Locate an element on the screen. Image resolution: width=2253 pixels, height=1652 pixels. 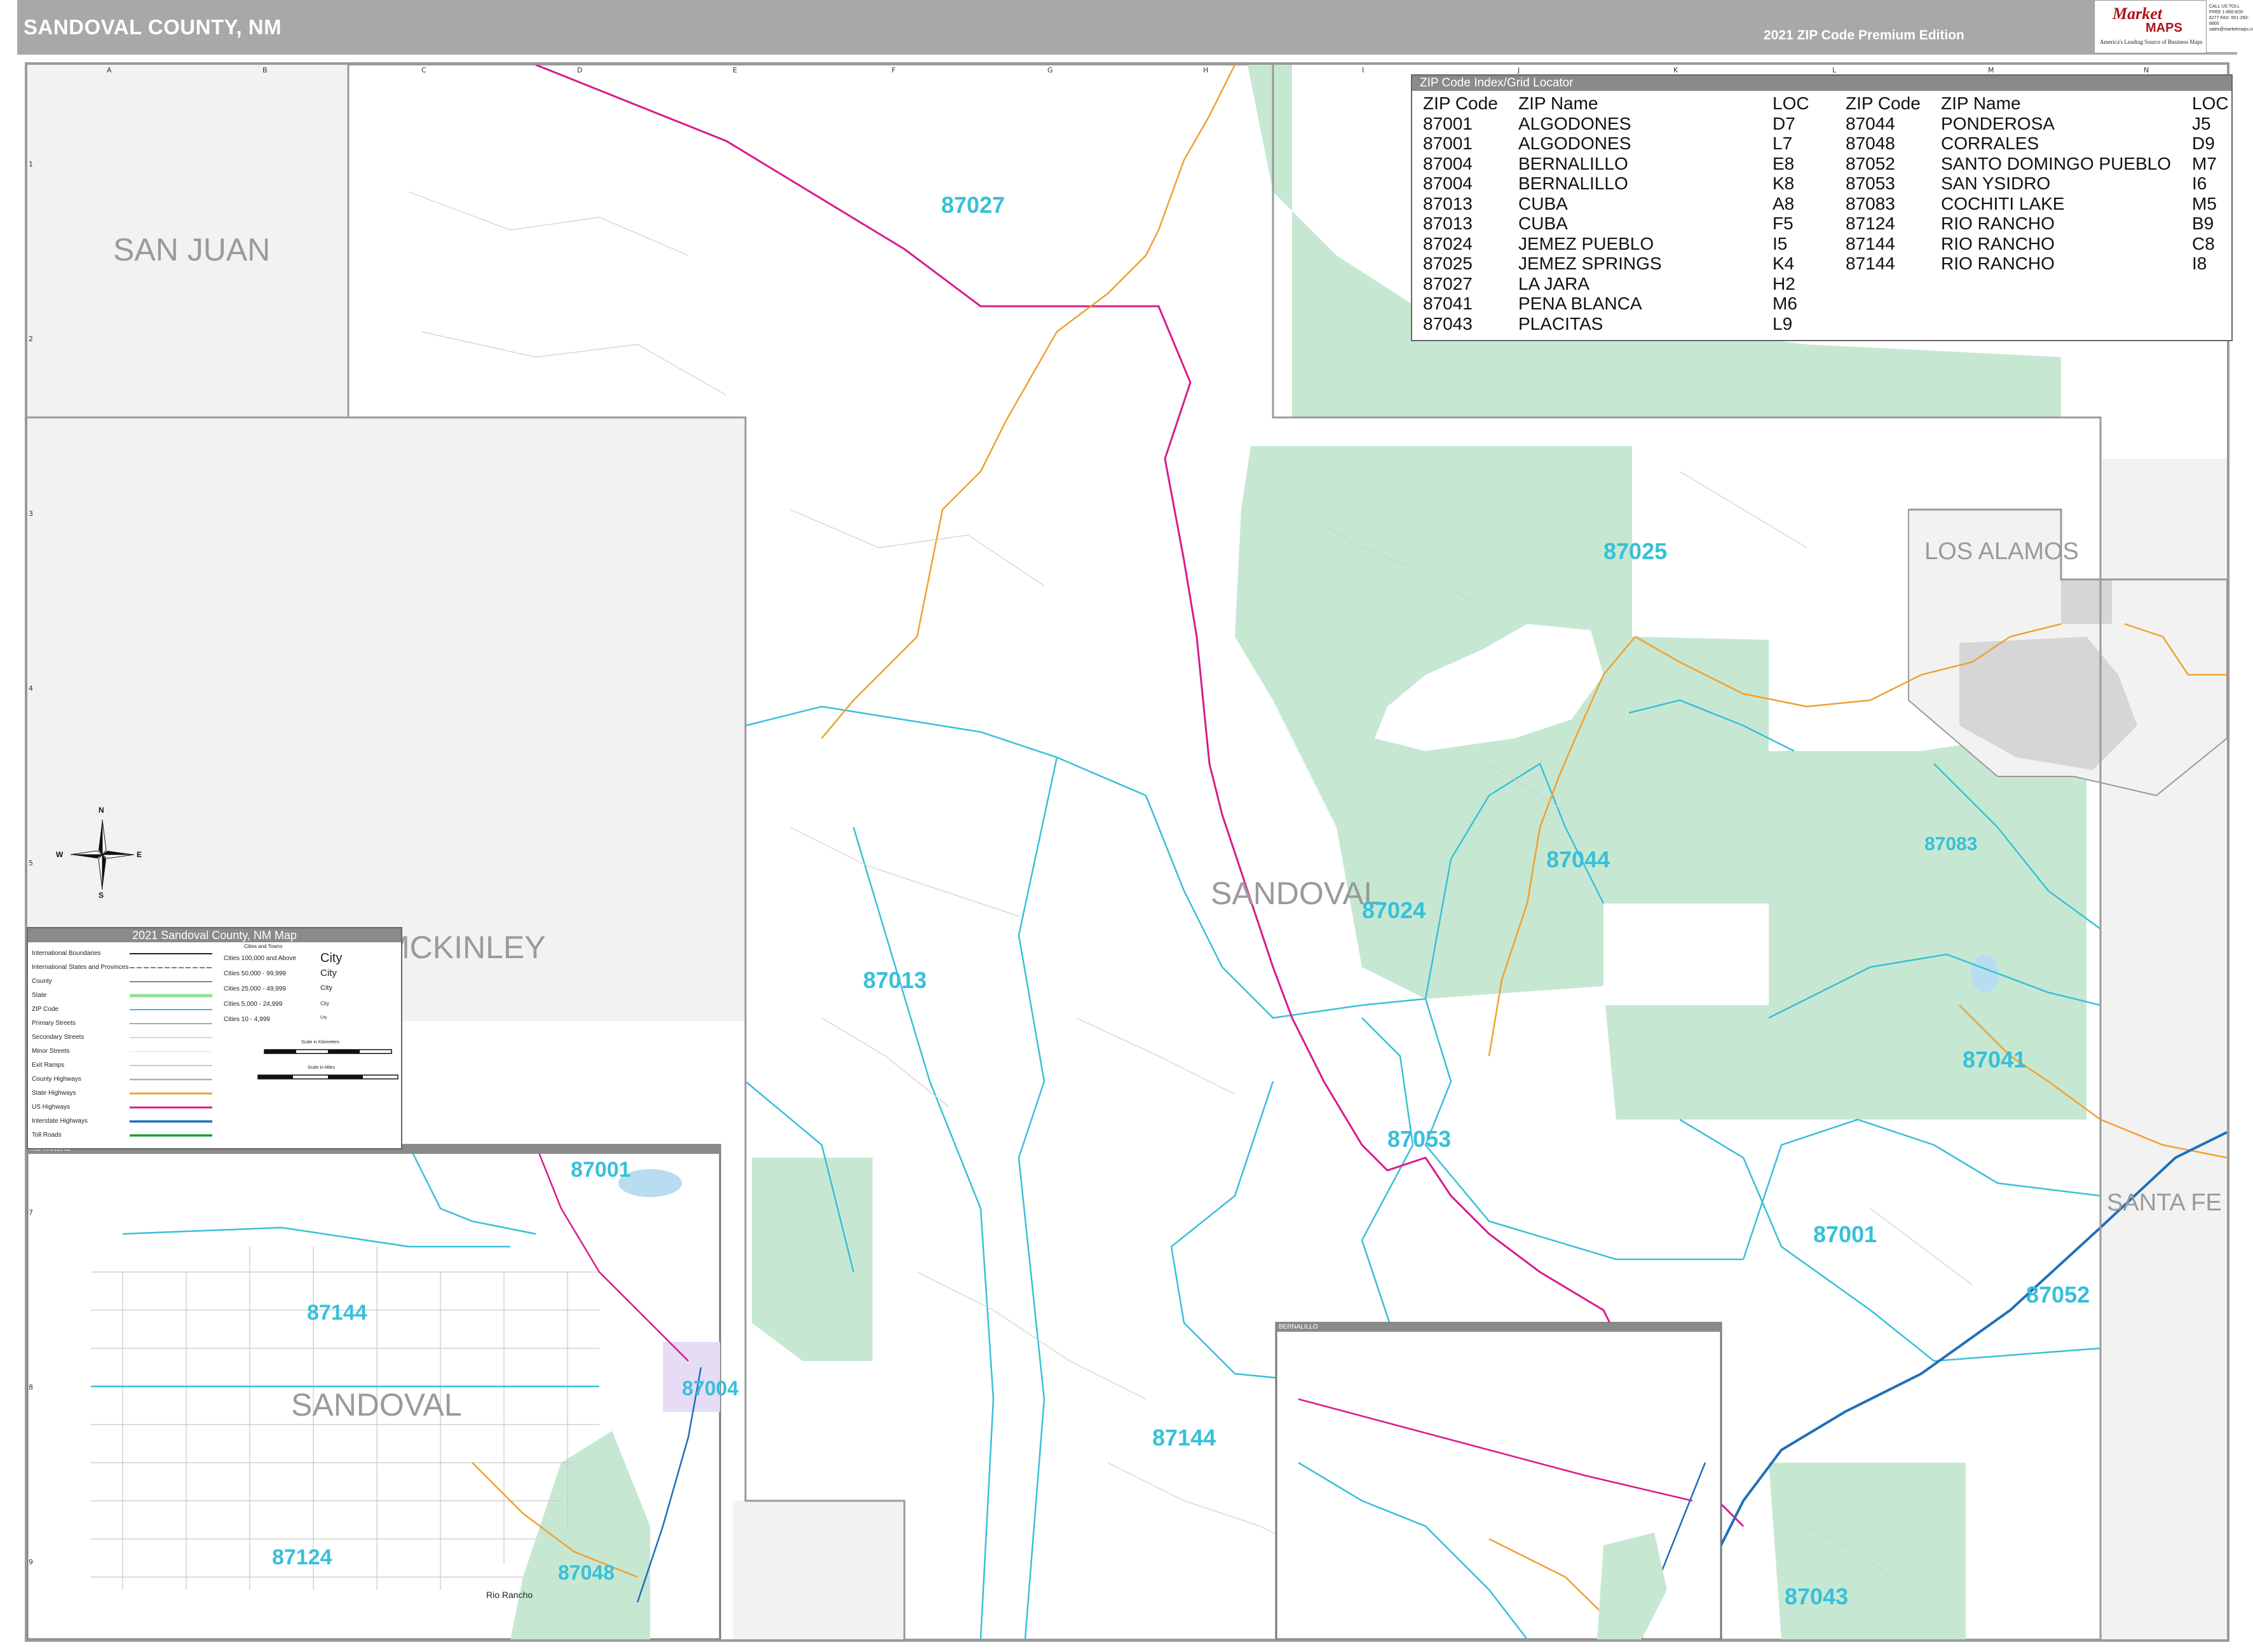
grid-row-3: 3 is located at coordinates (31, 514).